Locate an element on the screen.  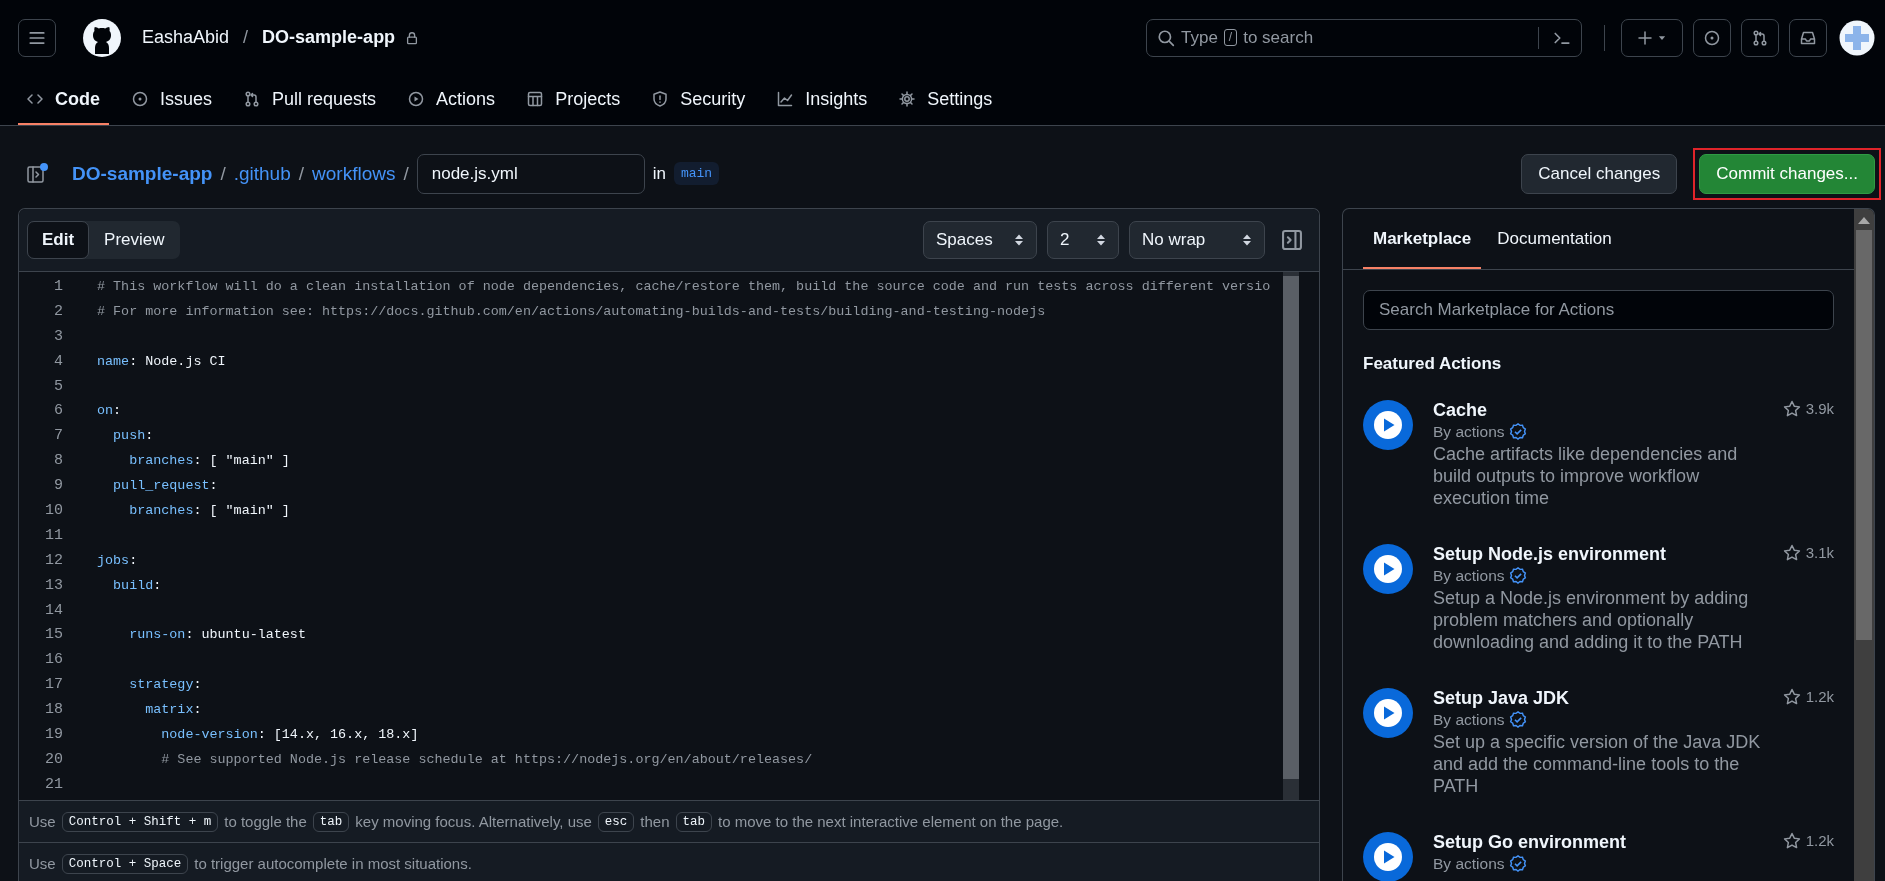
pull-requests-button is located at coordinates (1760, 37).